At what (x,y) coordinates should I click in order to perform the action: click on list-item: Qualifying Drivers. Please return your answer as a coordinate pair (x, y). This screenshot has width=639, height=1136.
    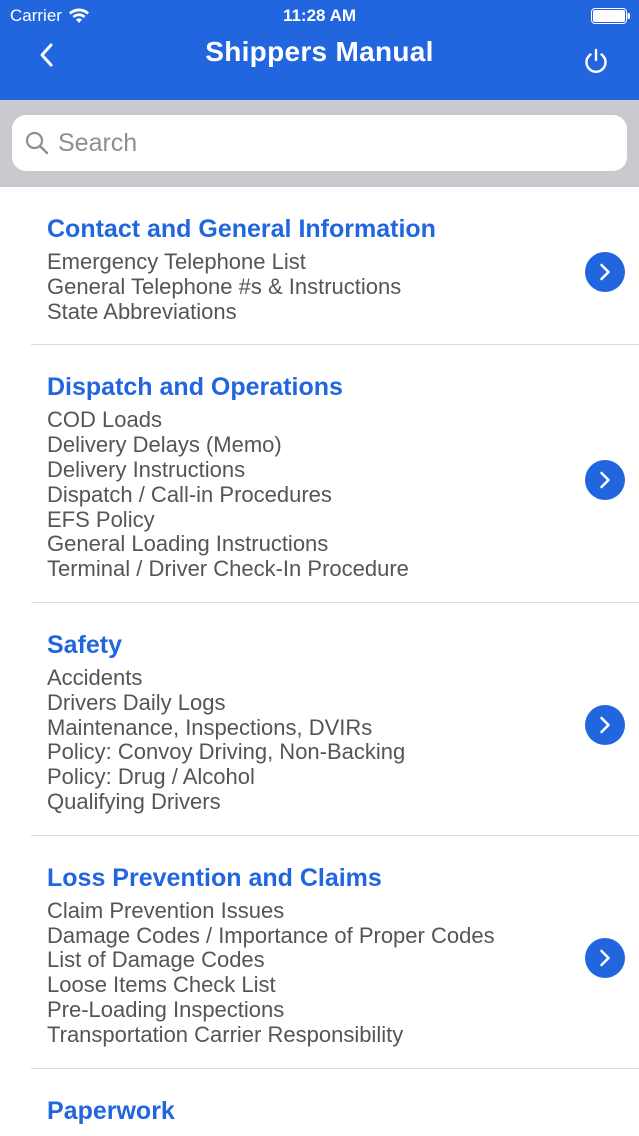
    Looking at the image, I should click on (134, 801).